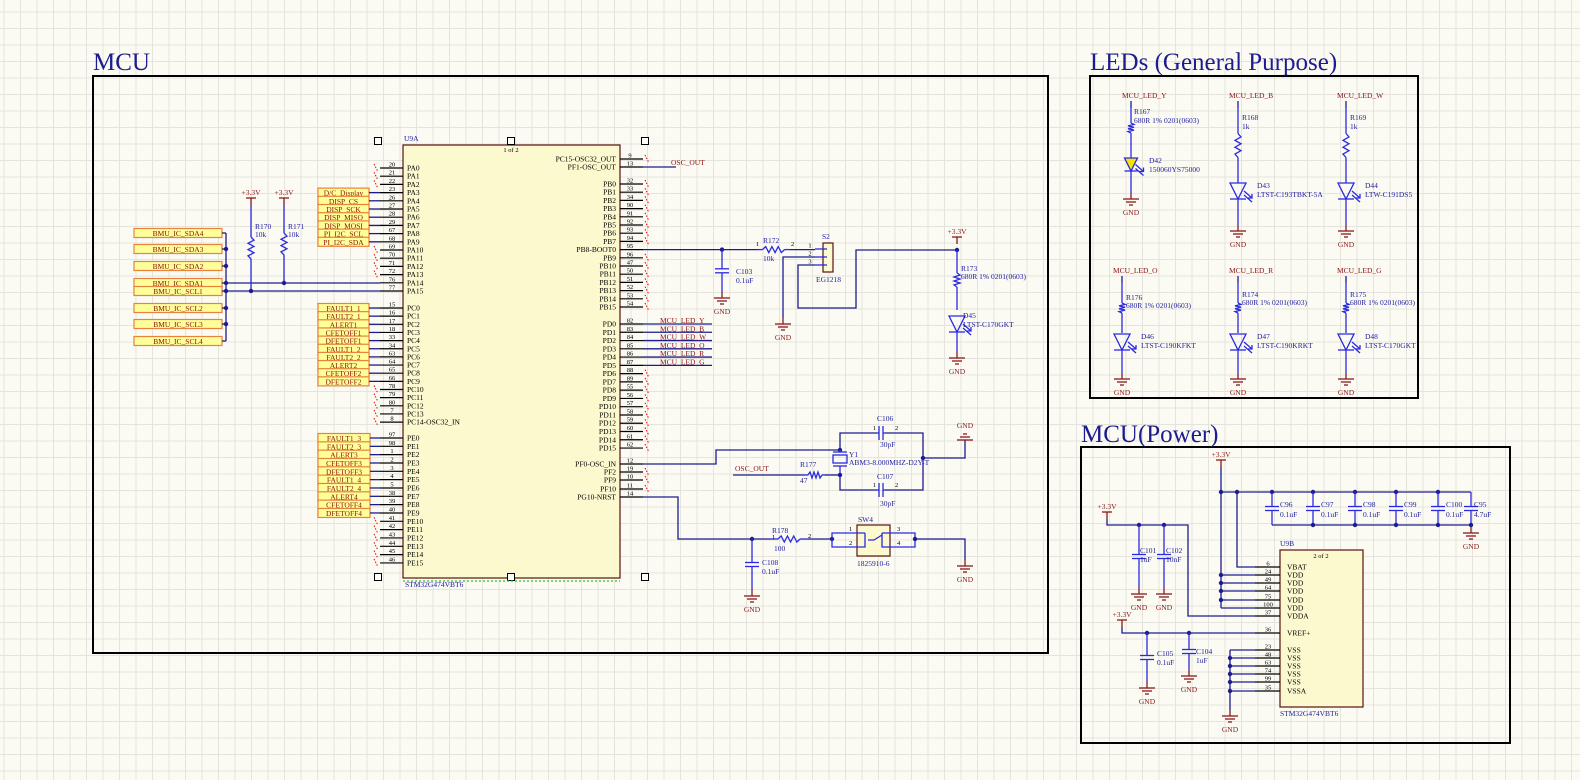 The width and height of the screenshot is (1580, 780). Describe the element at coordinates (1371, 336) in the screenshot. I see `led-ref: D48` at that location.